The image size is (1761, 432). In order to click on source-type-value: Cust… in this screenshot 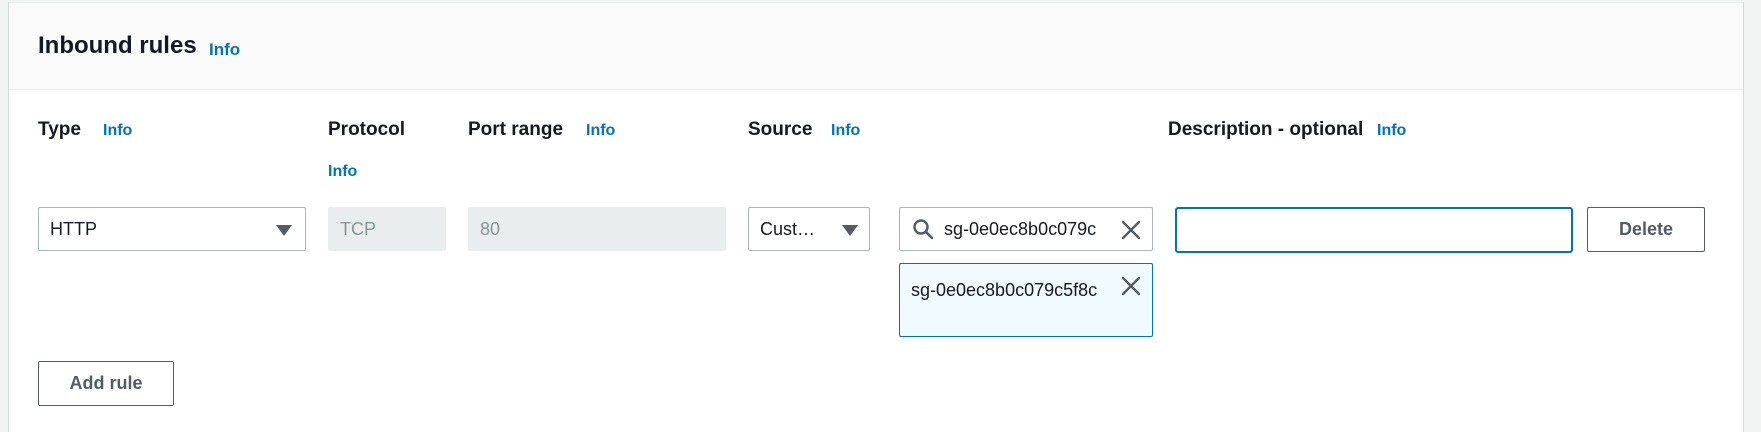, I will do `click(788, 229)`.